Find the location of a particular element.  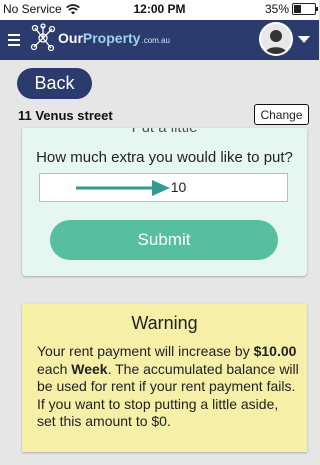

logo-domain: .com.au is located at coordinates (155, 40).